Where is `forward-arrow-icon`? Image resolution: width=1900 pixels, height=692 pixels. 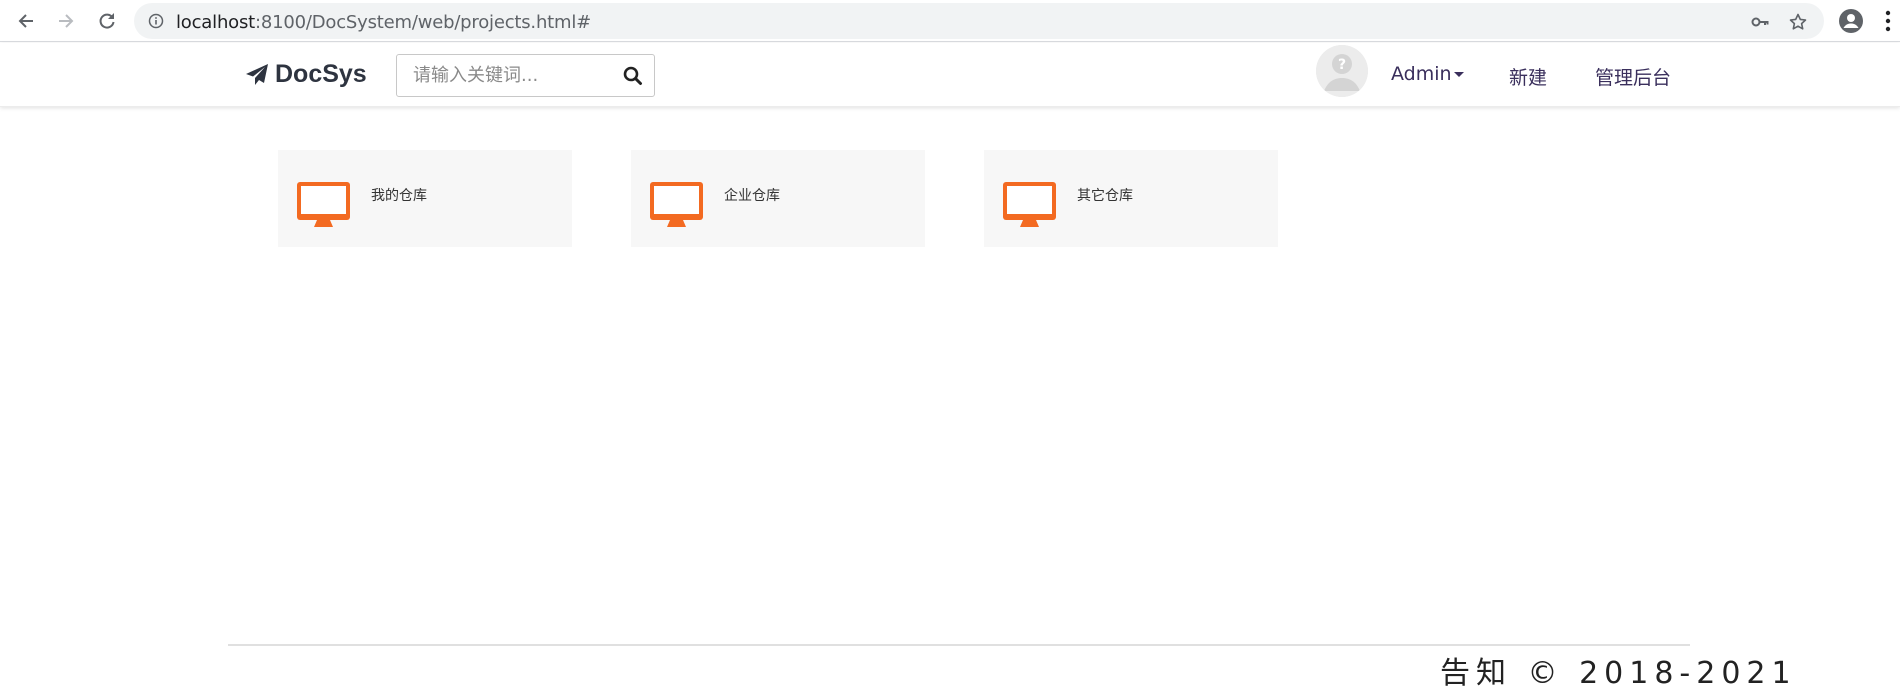 forward-arrow-icon is located at coordinates (66, 21).